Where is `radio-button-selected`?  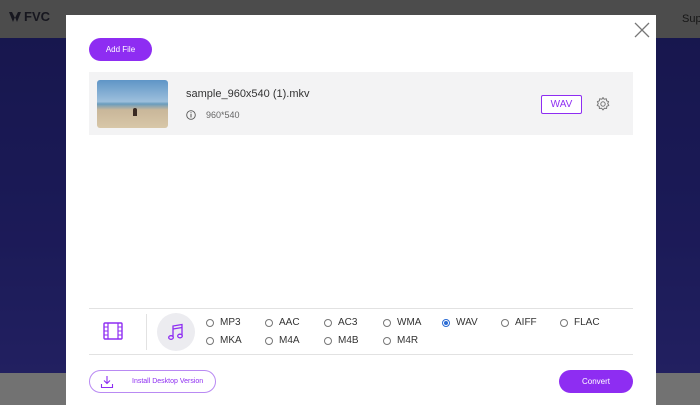 radio-button-selected is located at coordinates (446, 322).